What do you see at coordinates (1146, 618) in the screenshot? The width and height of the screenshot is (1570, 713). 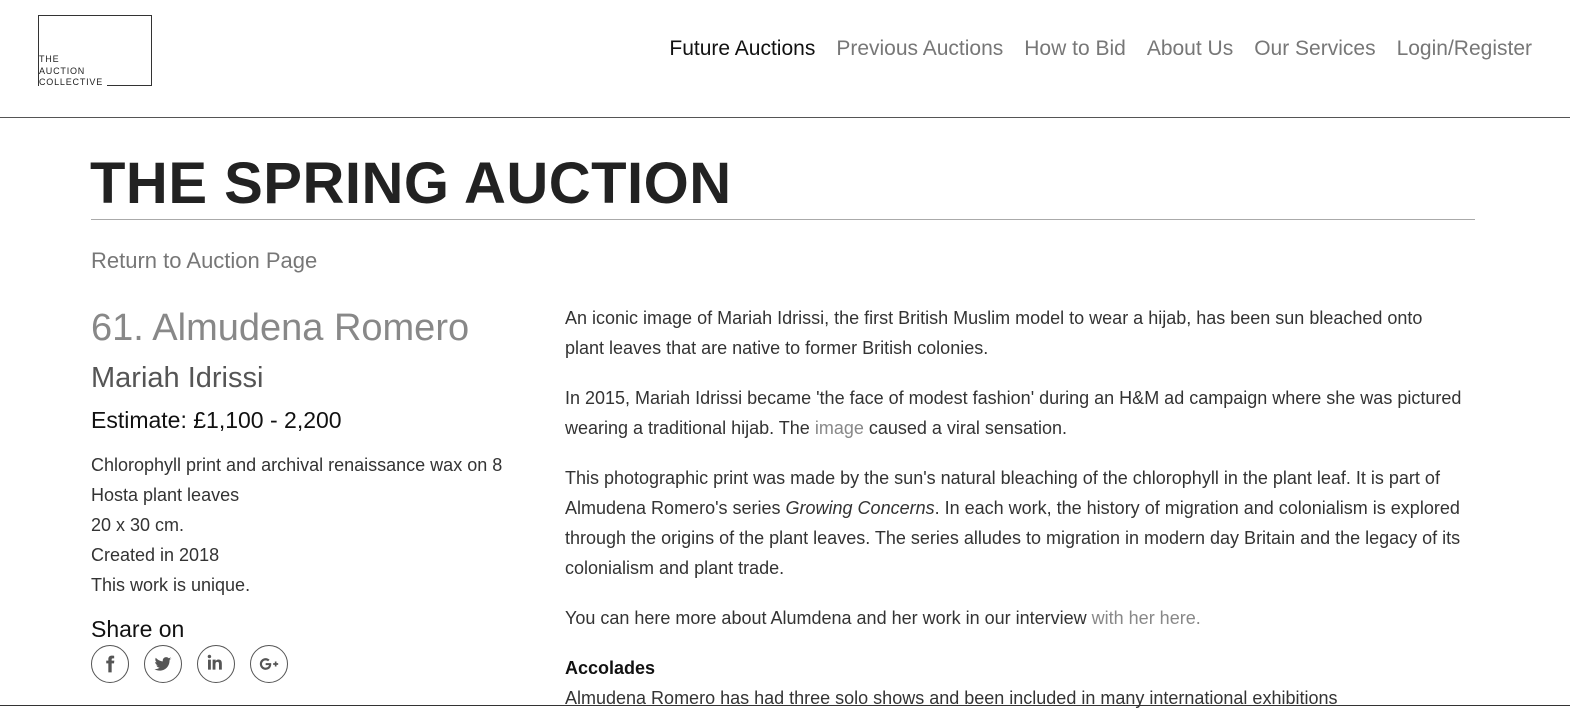 I see `interview-link: with her here.` at bounding box center [1146, 618].